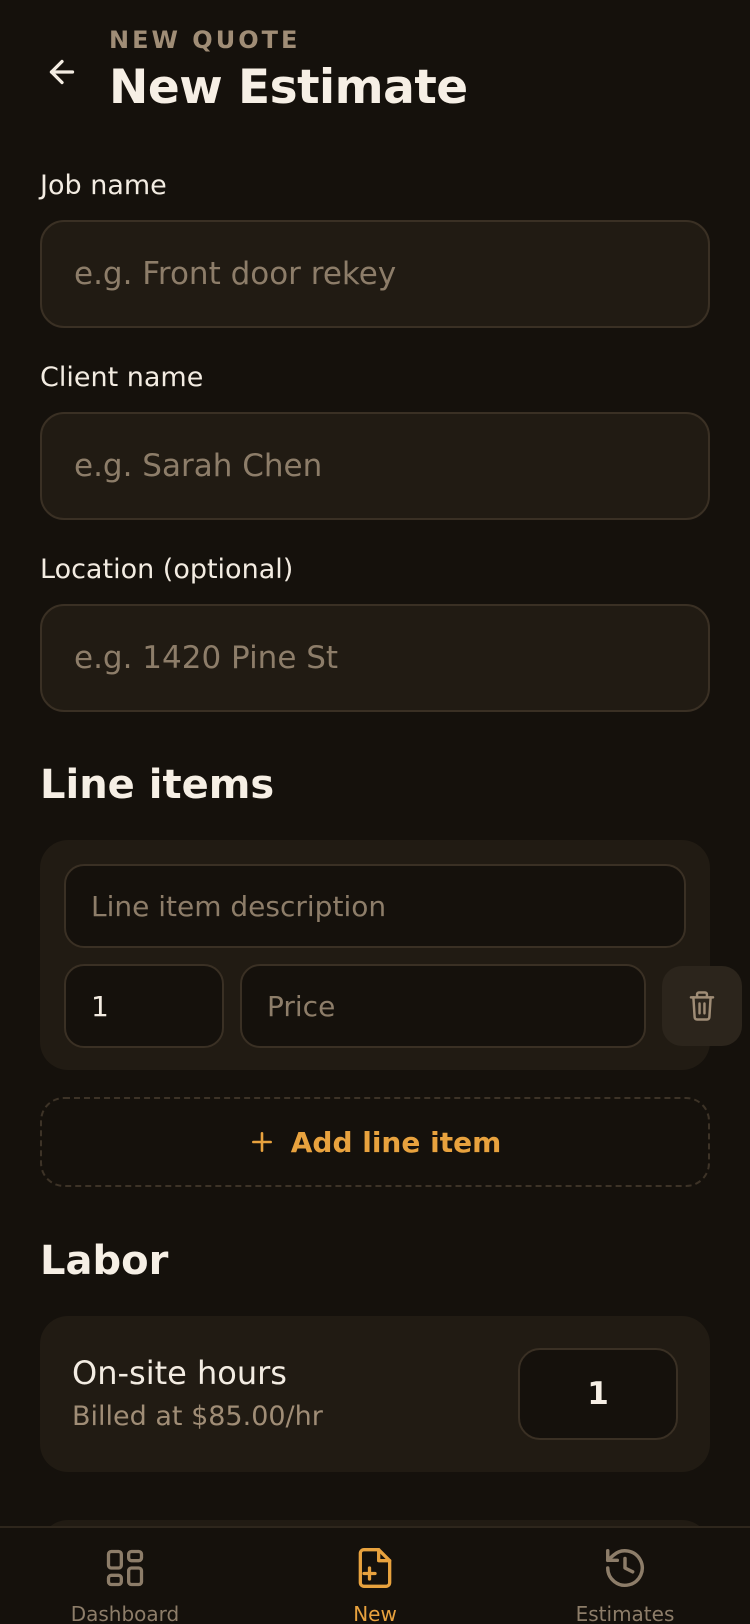 The height and width of the screenshot is (1624, 750). Describe the element at coordinates (125, 1613) in the screenshot. I see `nav-dashboard-label: Dashboard` at that location.